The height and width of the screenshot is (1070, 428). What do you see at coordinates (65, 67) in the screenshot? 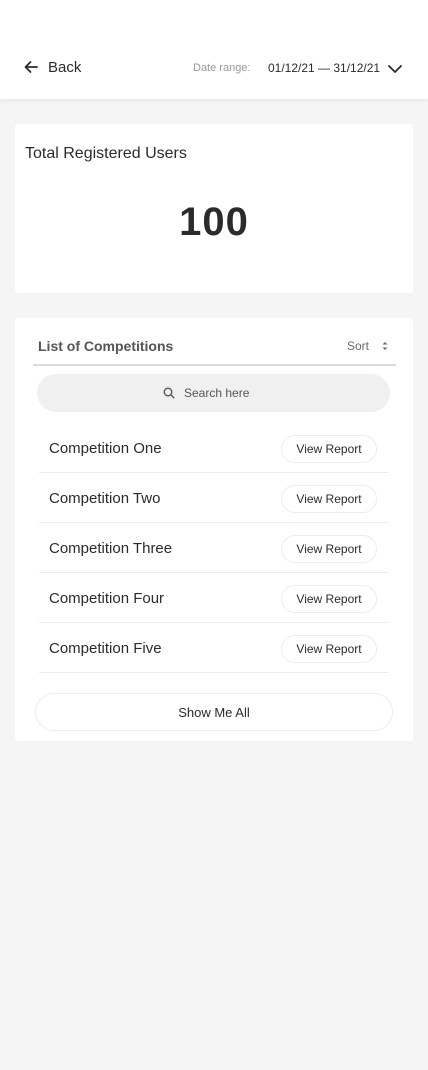
I see `back-label: Back` at bounding box center [65, 67].